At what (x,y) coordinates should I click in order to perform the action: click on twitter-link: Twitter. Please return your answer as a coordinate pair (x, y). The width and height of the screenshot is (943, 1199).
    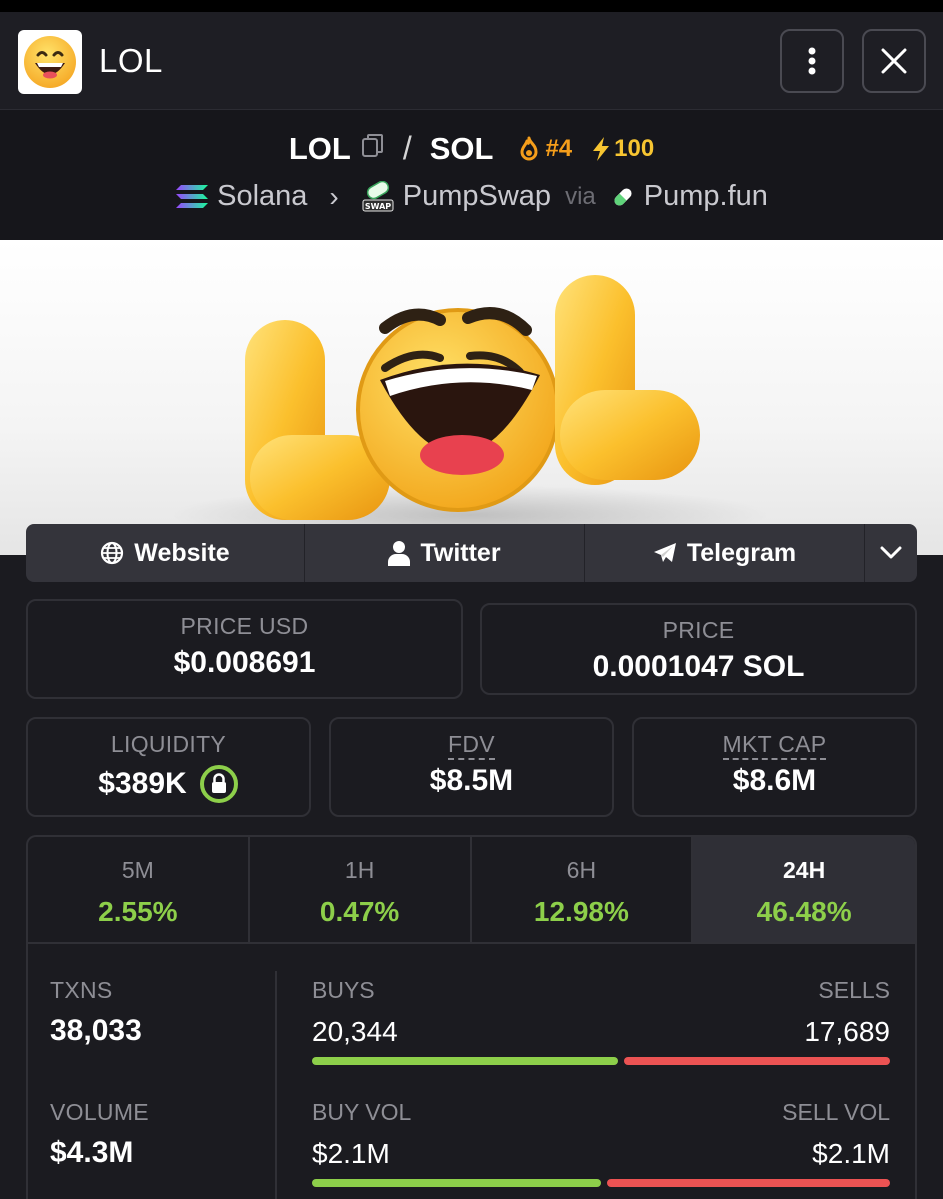
    Looking at the image, I should click on (445, 553).